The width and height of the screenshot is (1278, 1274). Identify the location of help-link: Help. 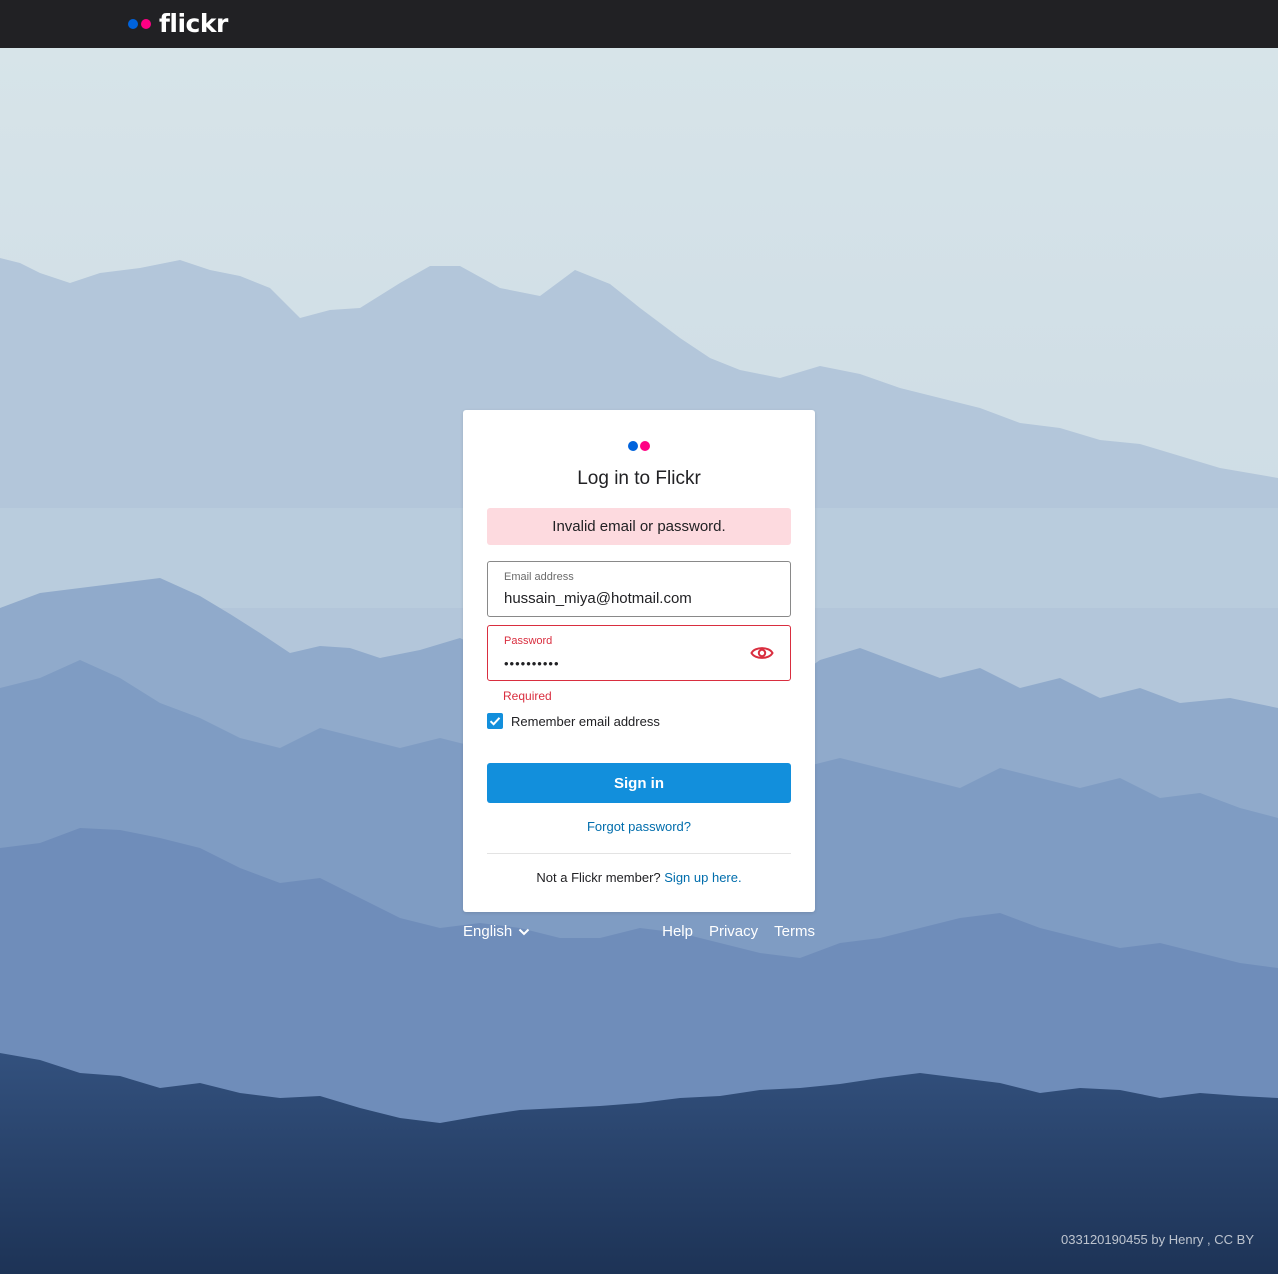
(677, 932).